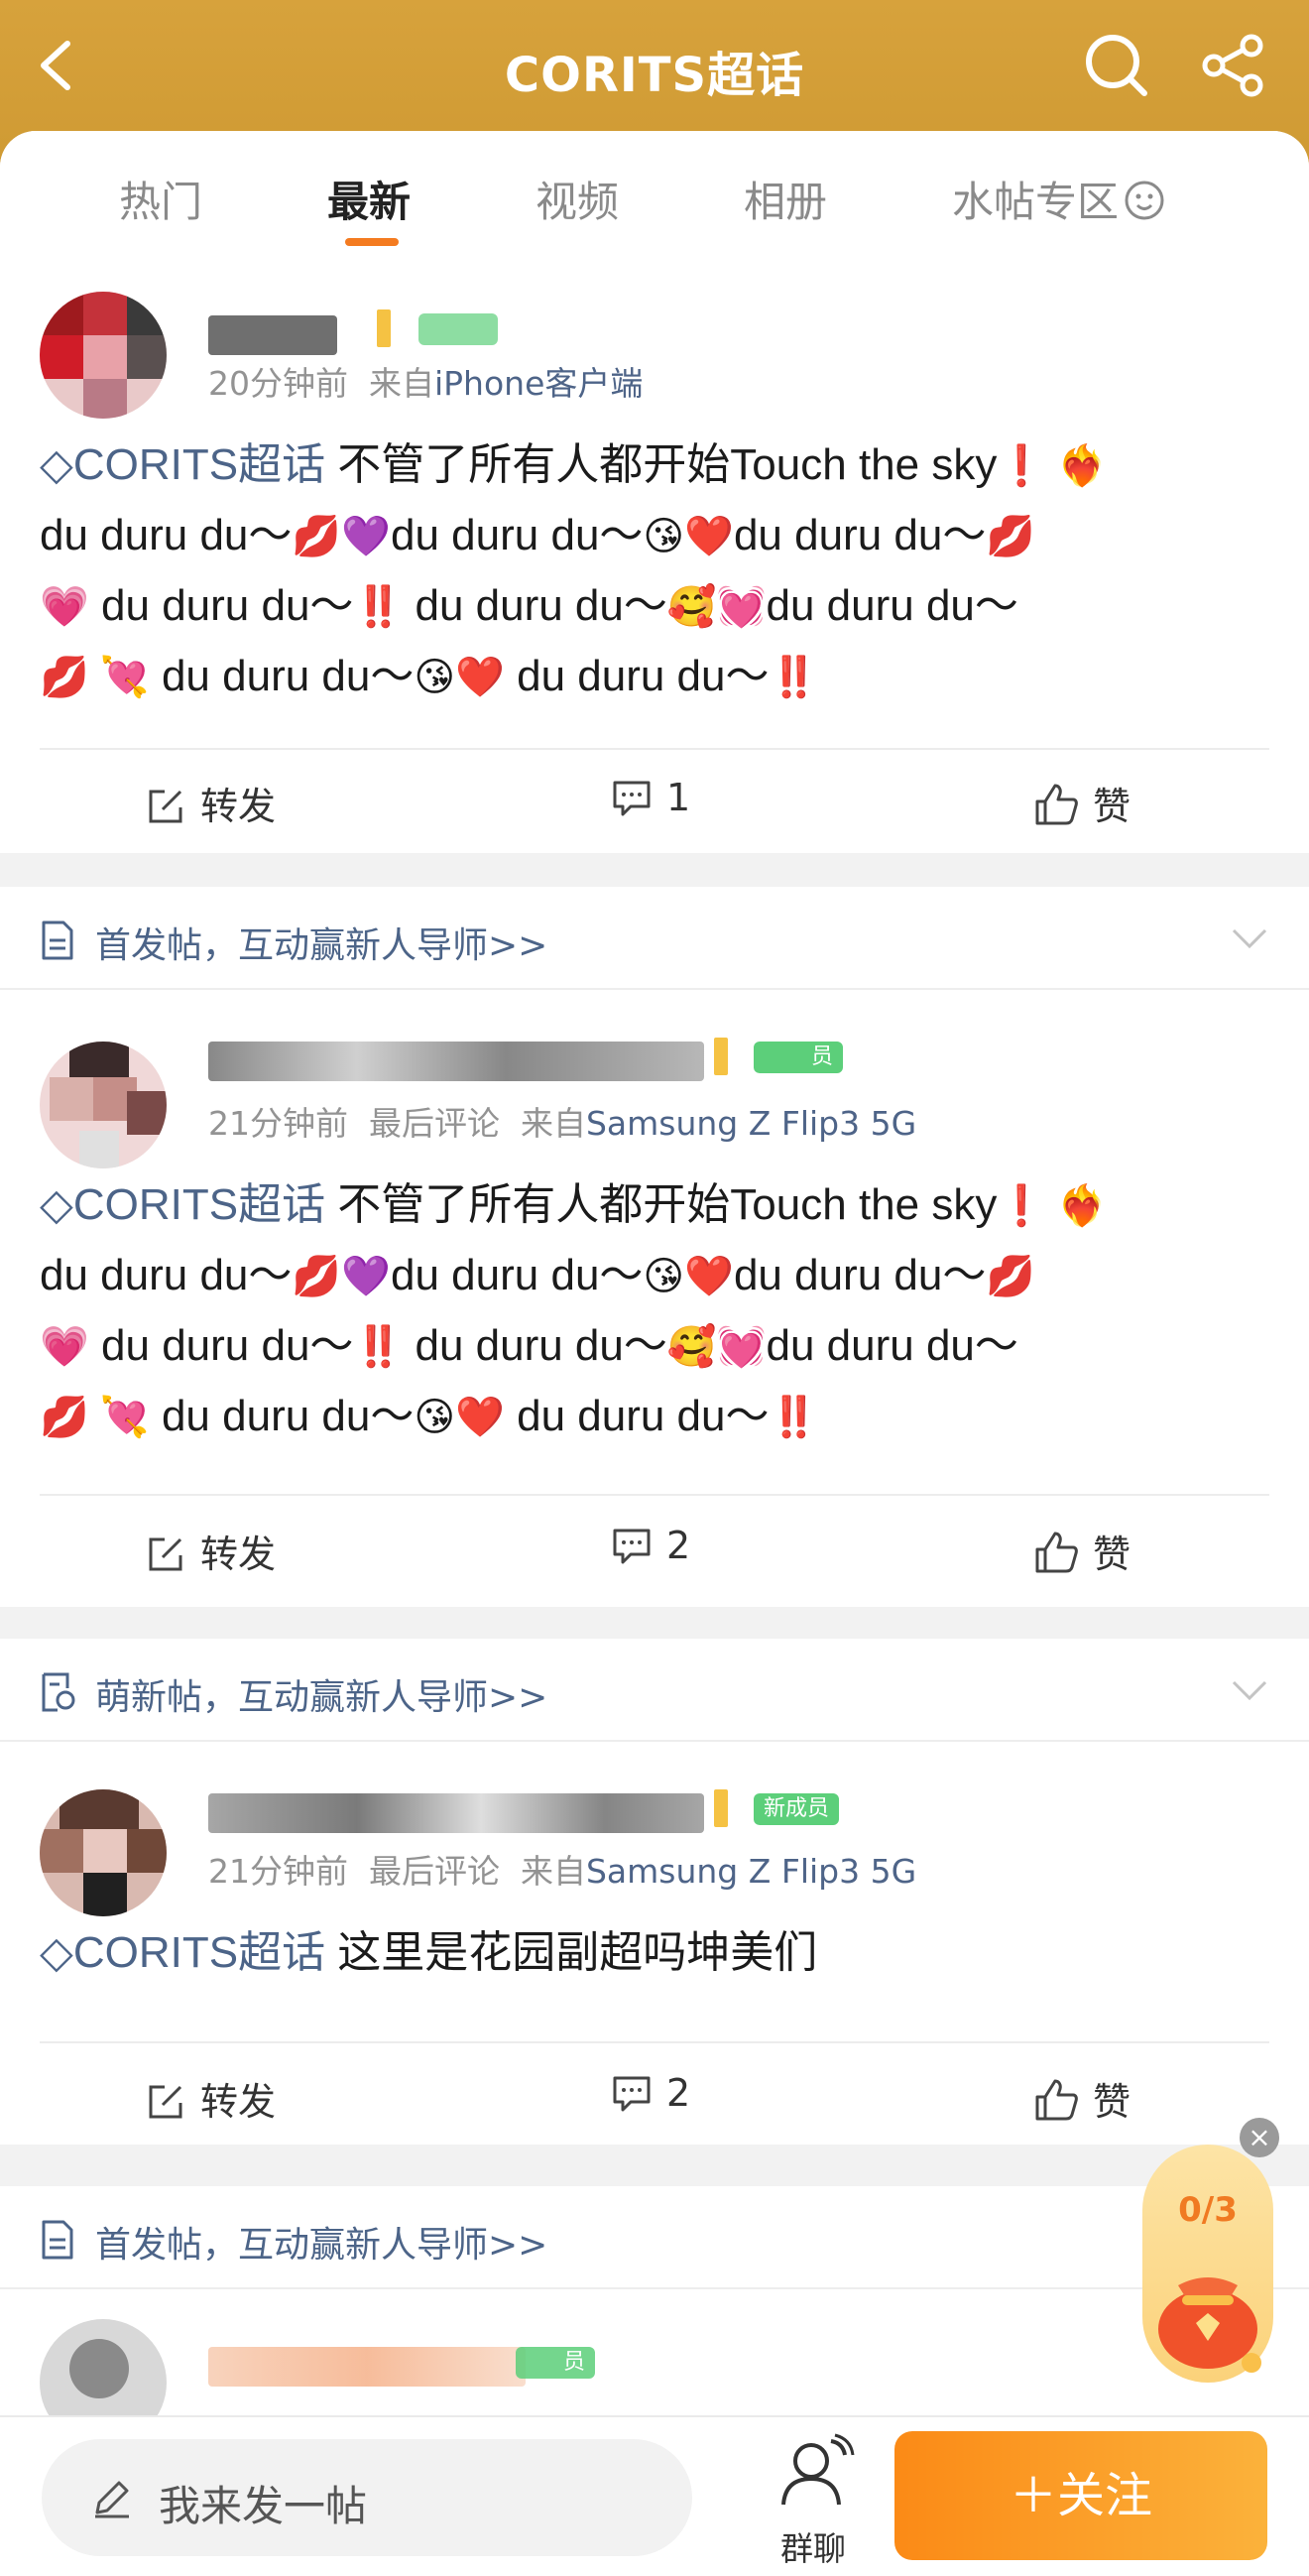  I want to click on exclamation-emoji: ❗ ❤️‍🔥, so click(1052, 1206).